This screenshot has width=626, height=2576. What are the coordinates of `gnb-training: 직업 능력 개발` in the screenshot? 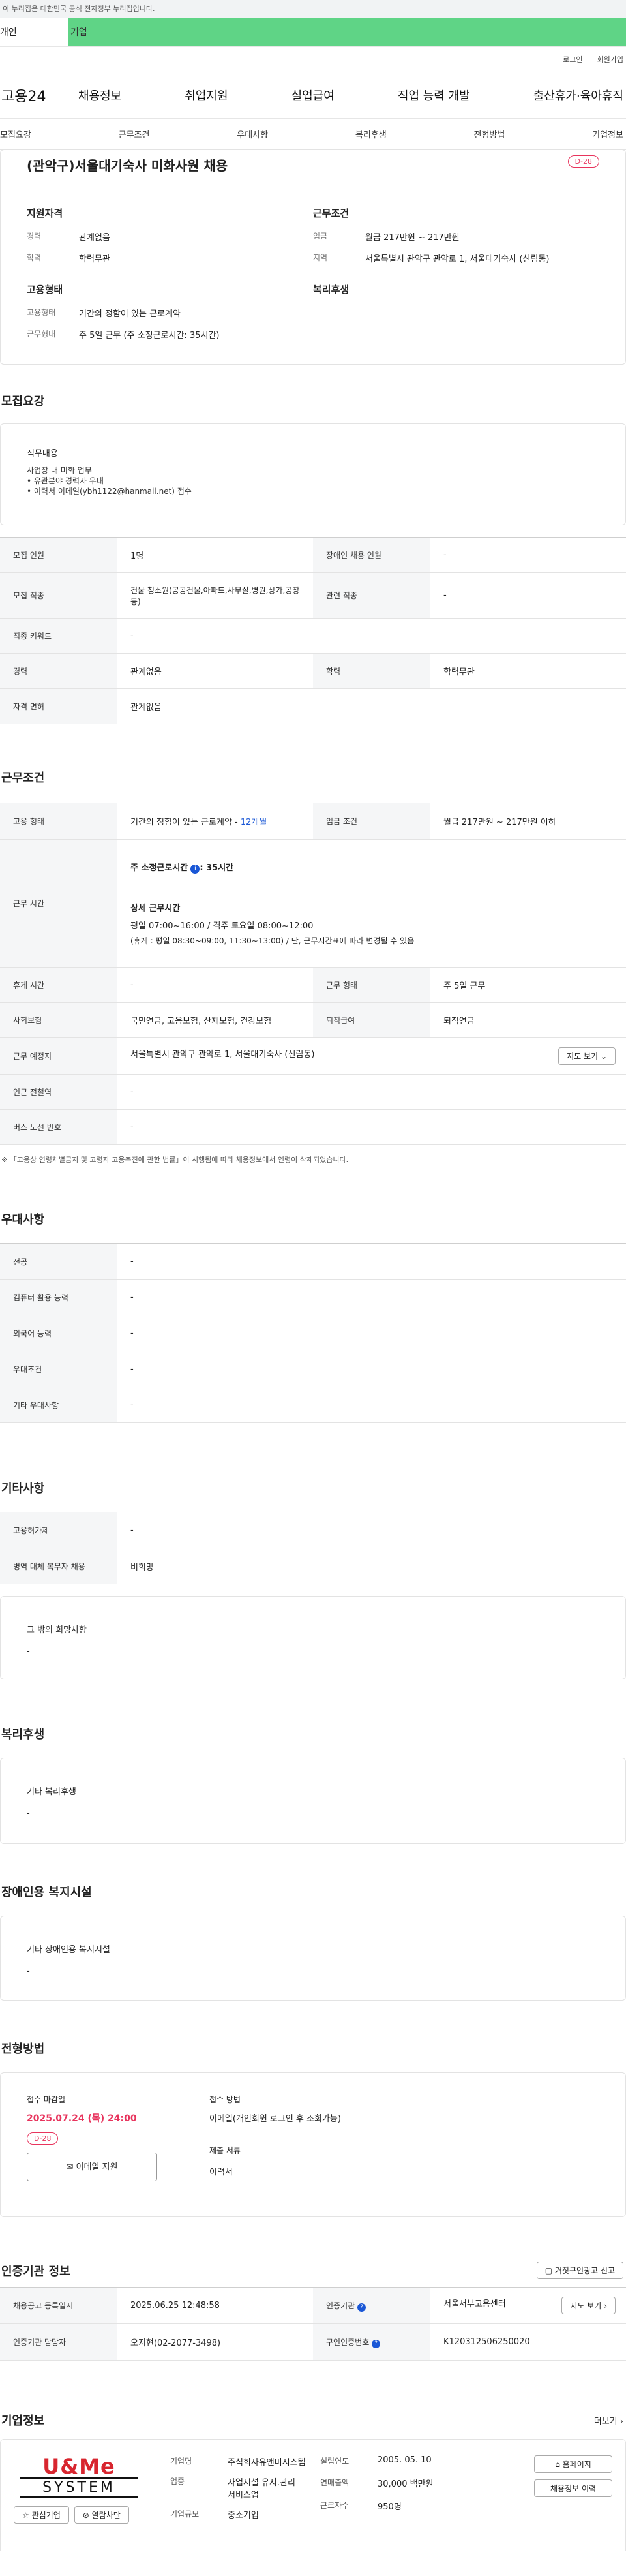 It's located at (434, 95).